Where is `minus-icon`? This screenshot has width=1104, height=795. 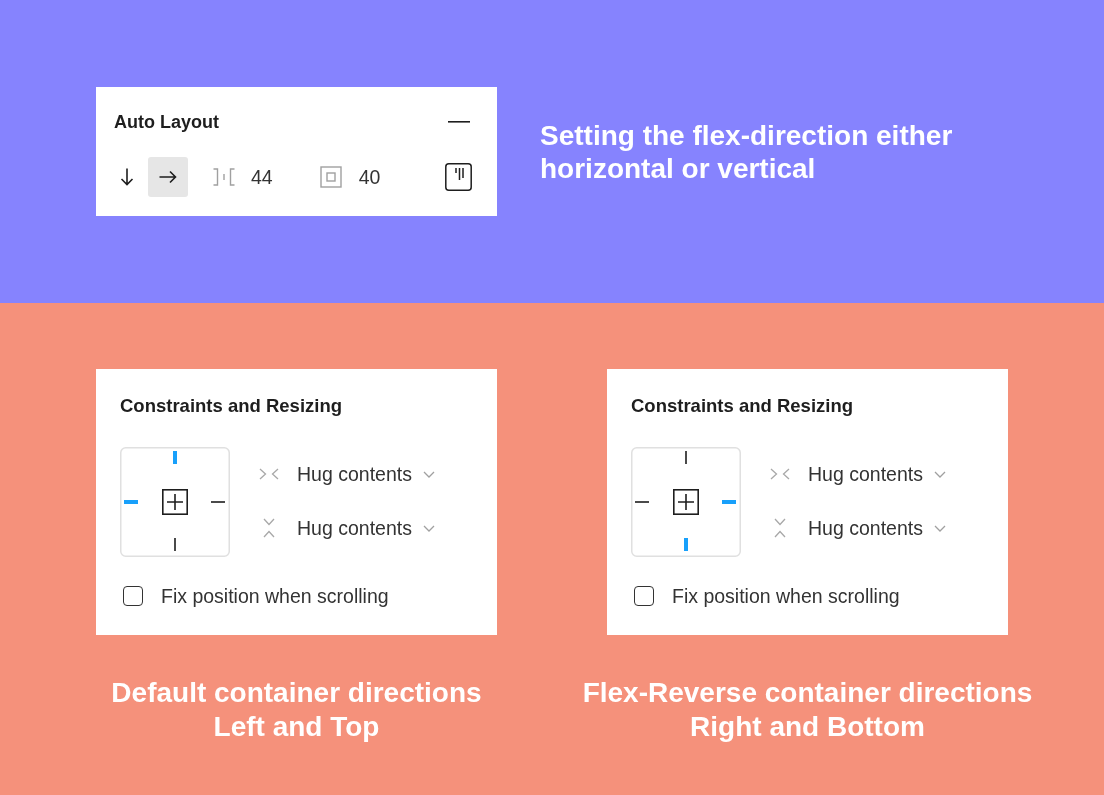 minus-icon is located at coordinates (459, 122).